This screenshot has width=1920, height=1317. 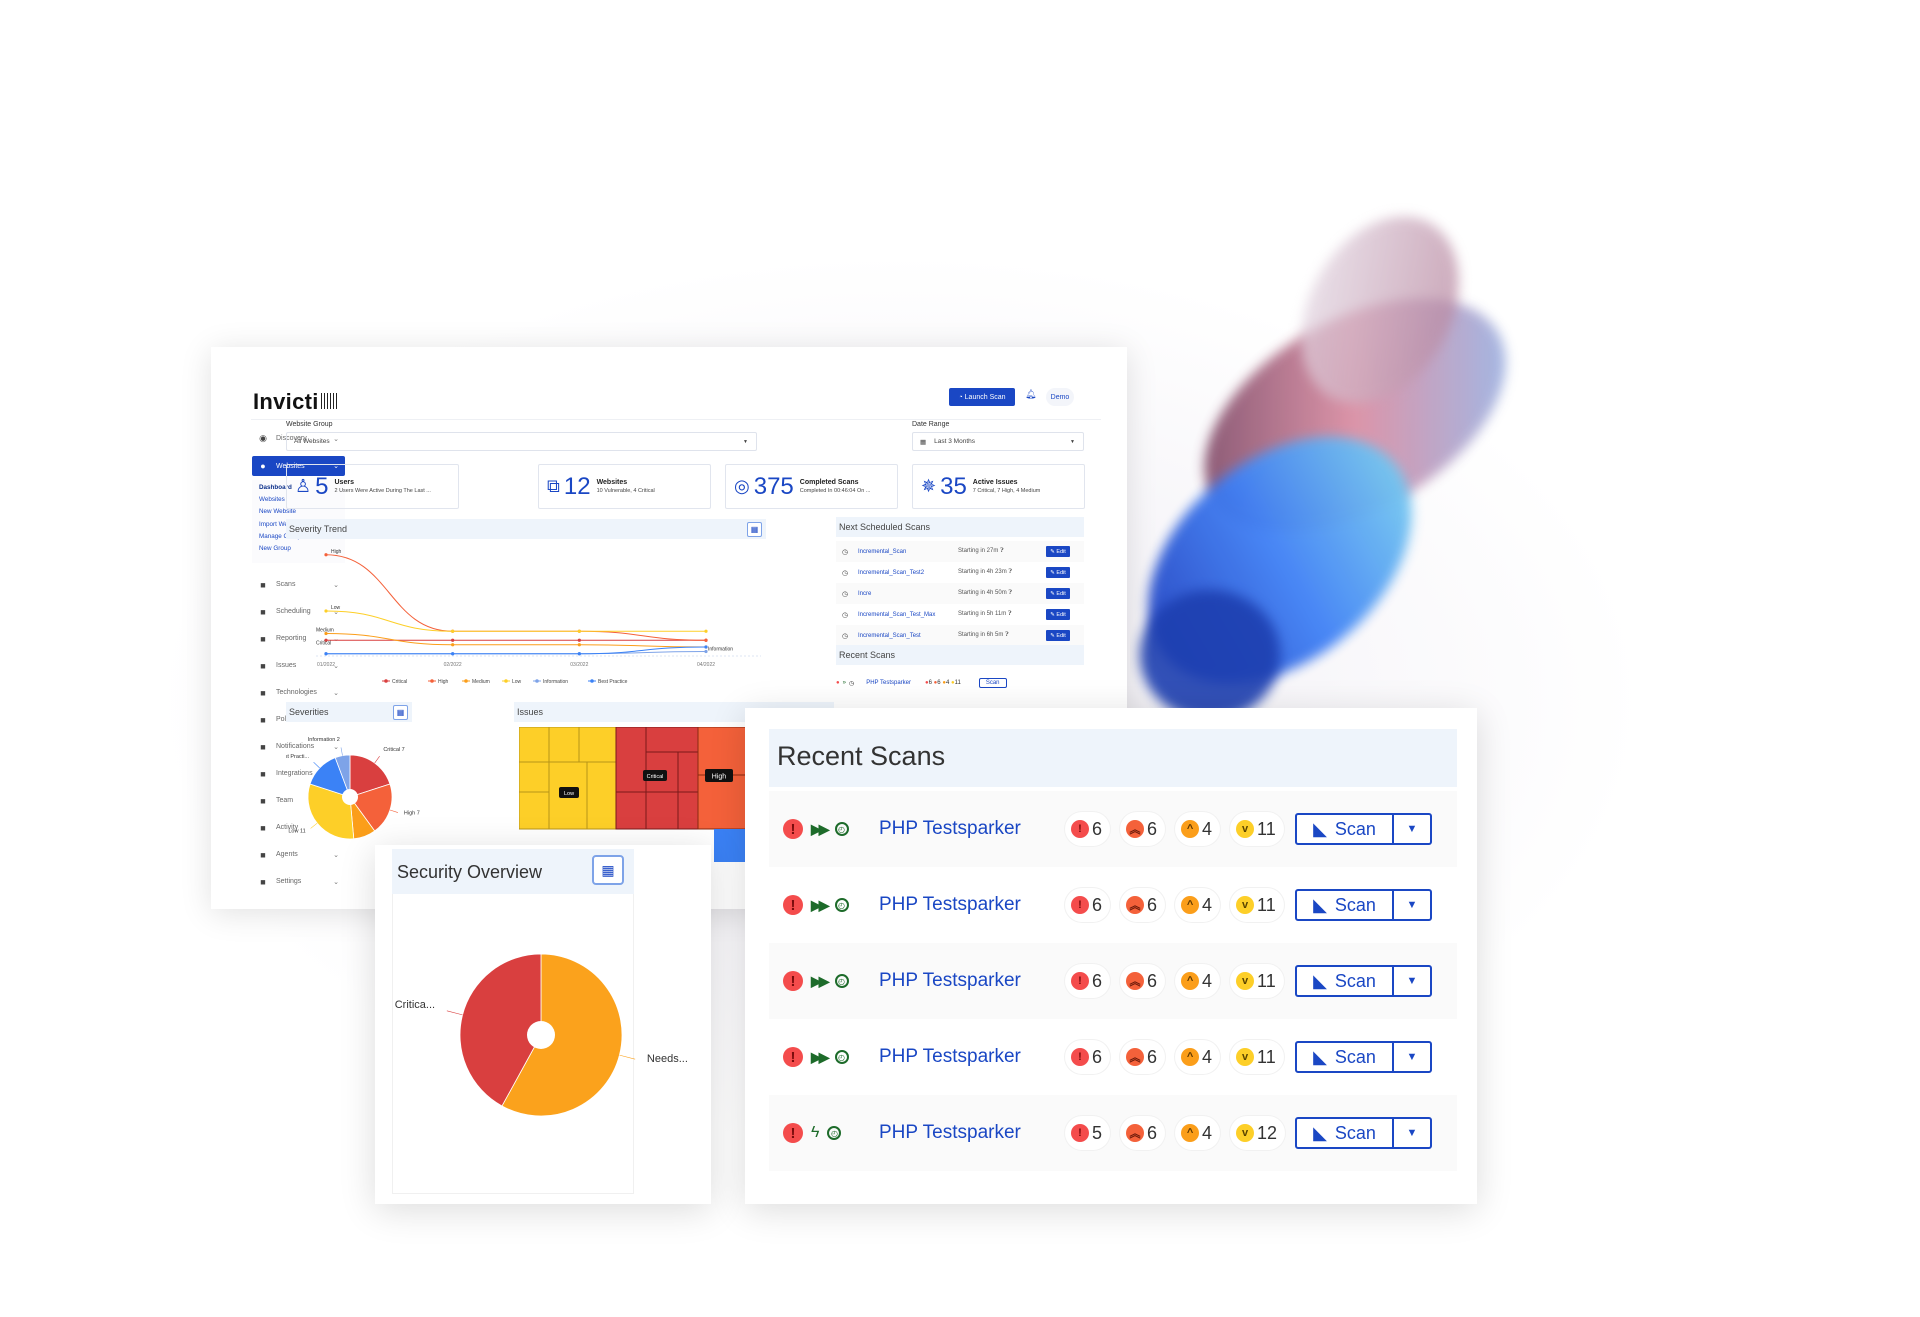 What do you see at coordinates (888, 683) in the screenshot?
I see `scan-link: PHP Testsparker` at bounding box center [888, 683].